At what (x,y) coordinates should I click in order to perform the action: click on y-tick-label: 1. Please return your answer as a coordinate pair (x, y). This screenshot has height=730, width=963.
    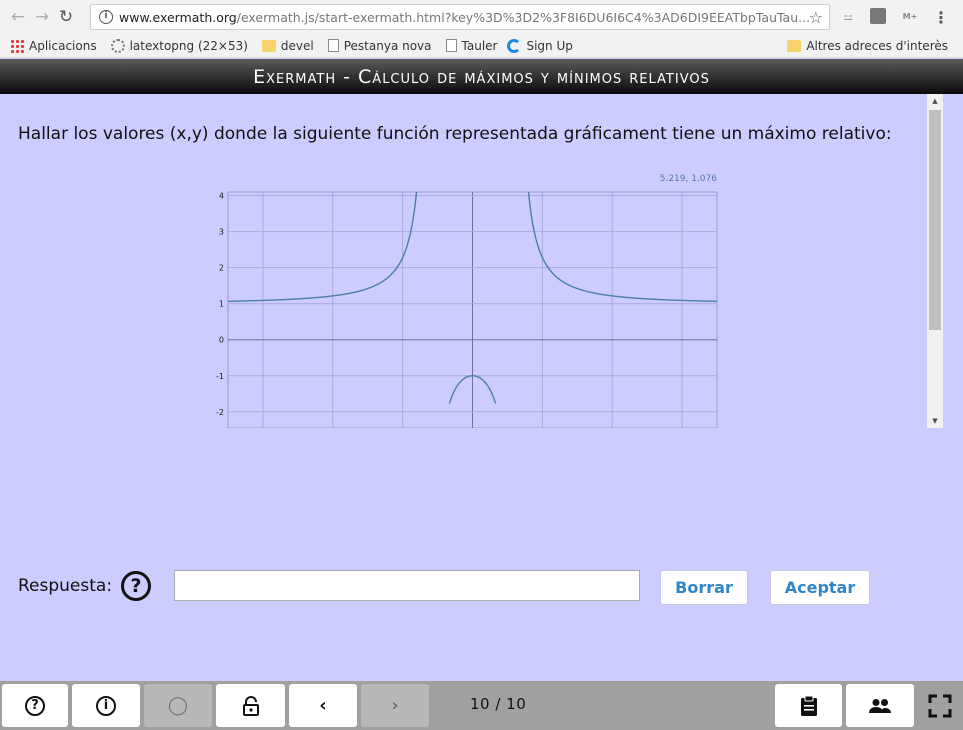
    Looking at the image, I should click on (221, 304).